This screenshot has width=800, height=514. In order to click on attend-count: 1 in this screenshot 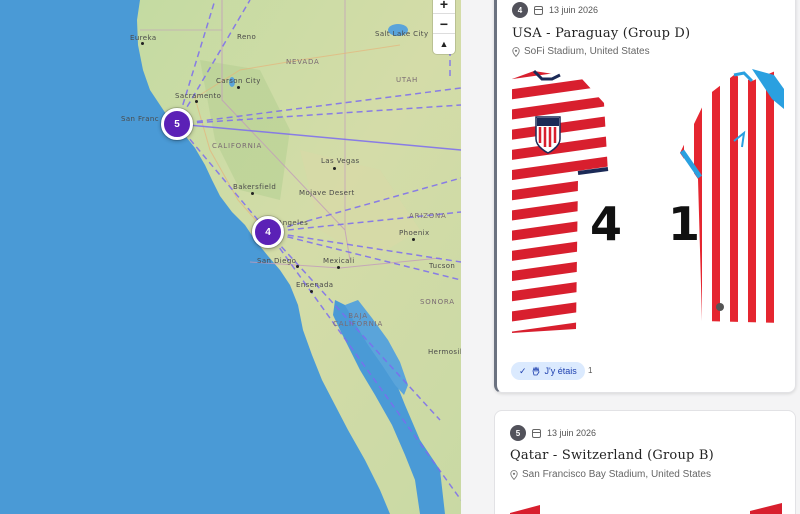, I will do `click(590, 370)`.